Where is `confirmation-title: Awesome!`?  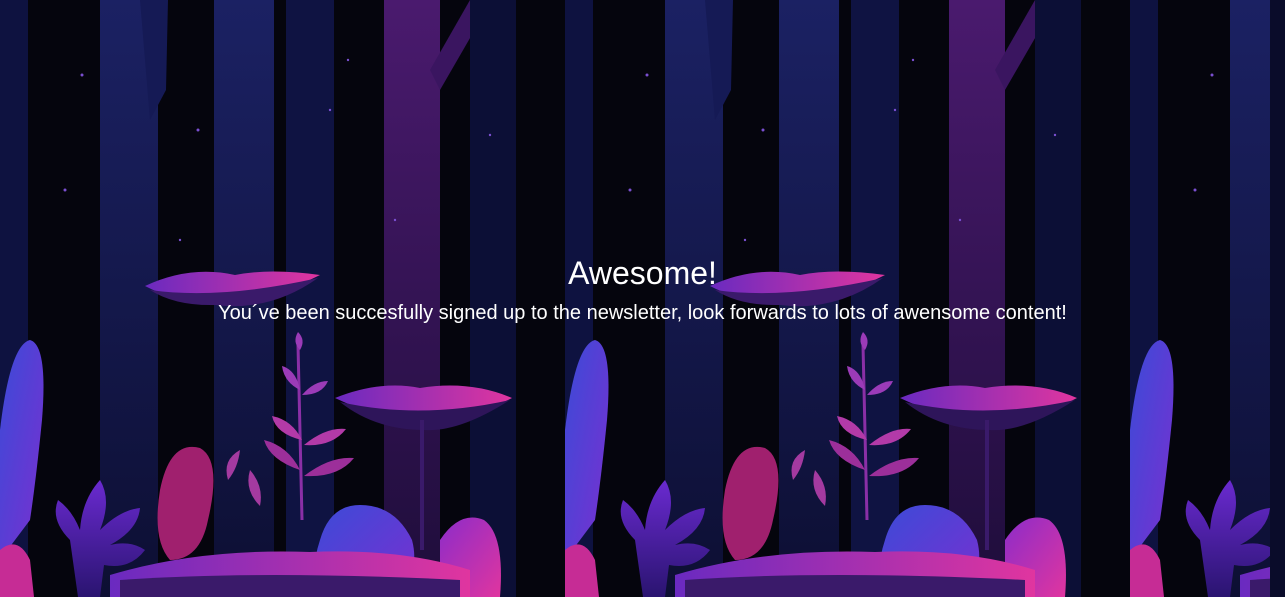
confirmation-title: Awesome! is located at coordinates (642, 273).